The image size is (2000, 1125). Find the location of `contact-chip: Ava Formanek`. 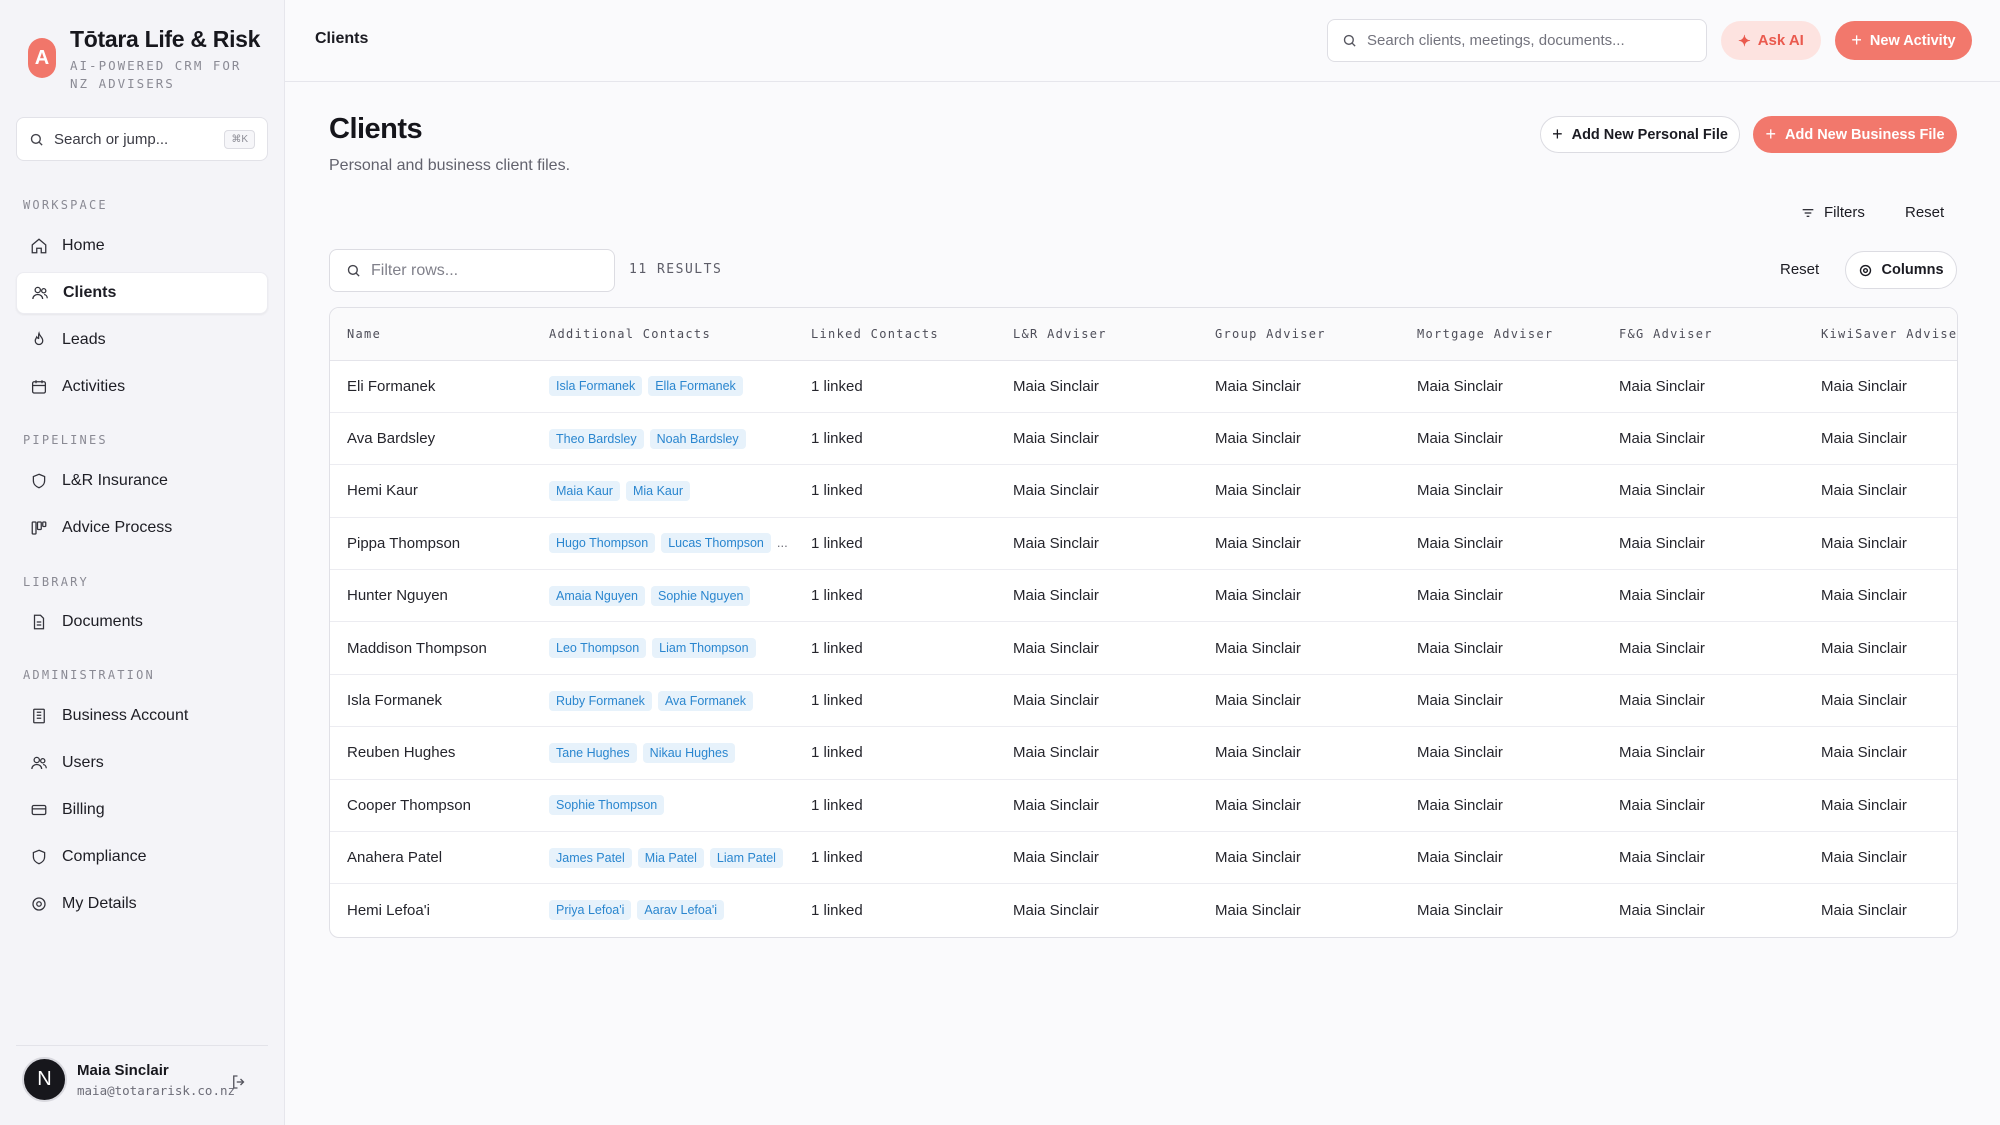

contact-chip: Ava Formanek is located at coordinates (705, 700).